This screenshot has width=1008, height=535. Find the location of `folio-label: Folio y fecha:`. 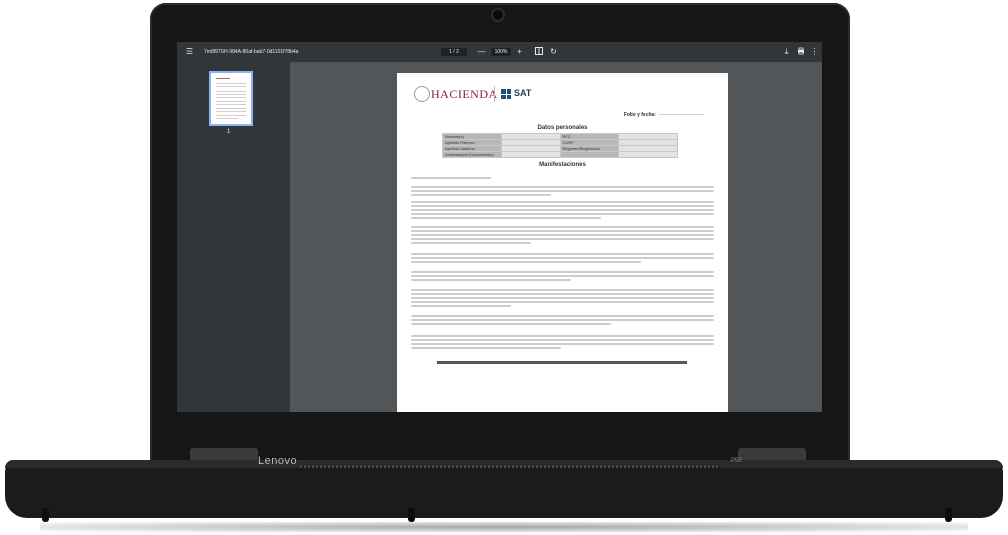

folio-label: Folio y fecha: is located at coordinates (639, 115).